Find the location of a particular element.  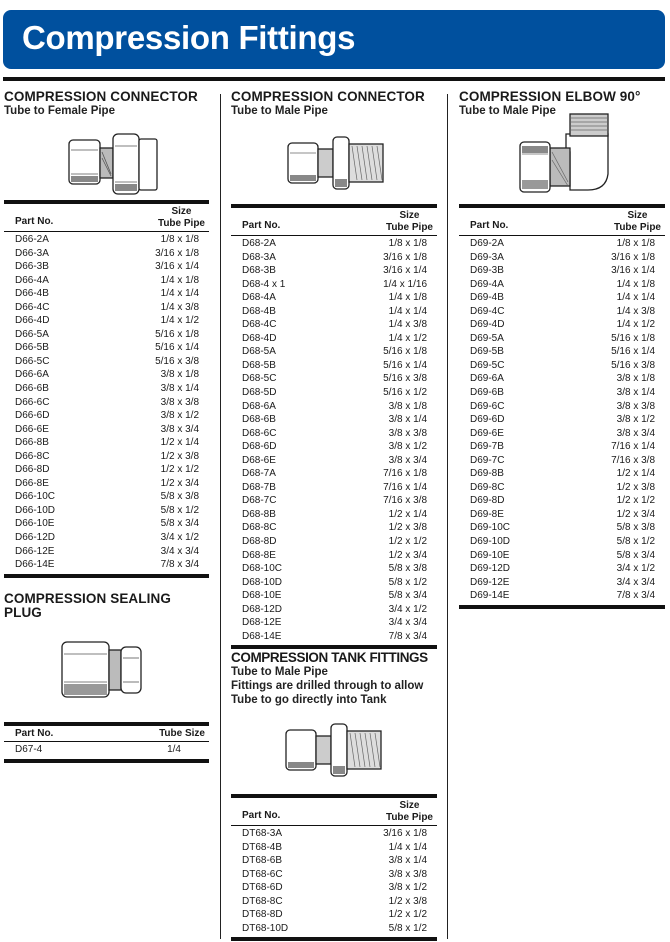

size-value: 7/16 x 3/8 is located at coordinates (405, 501).